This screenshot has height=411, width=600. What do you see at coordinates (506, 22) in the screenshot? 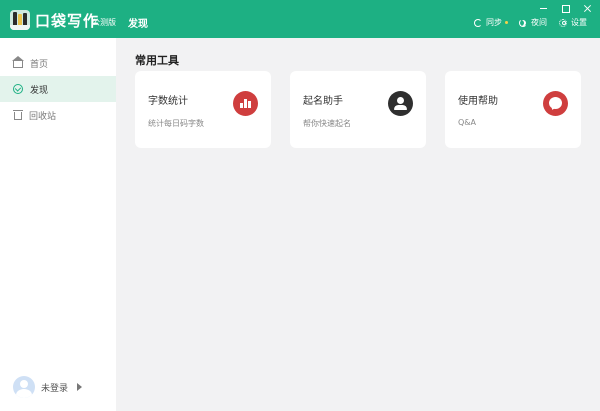
I see `sync-status-dot` at bounding box center [506, 22].